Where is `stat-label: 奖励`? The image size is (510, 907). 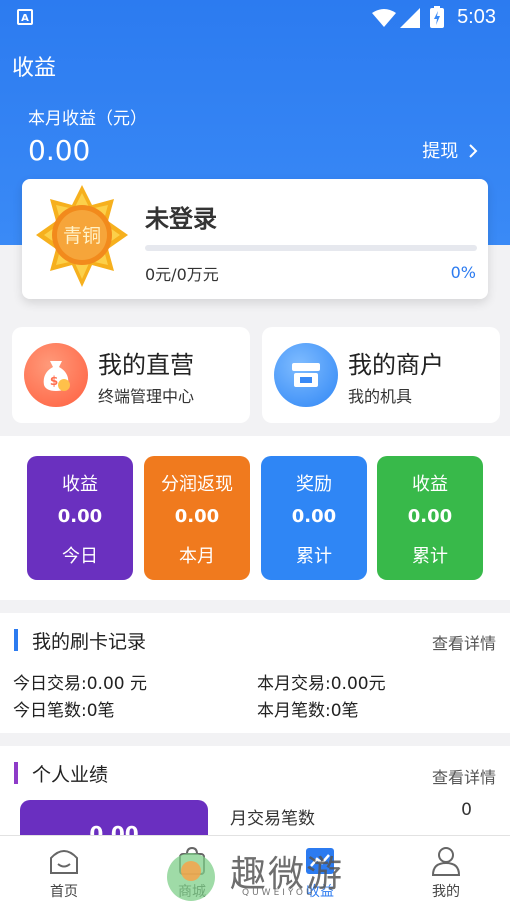
stat-label: 奖励 is located at coordinates (314, 484).